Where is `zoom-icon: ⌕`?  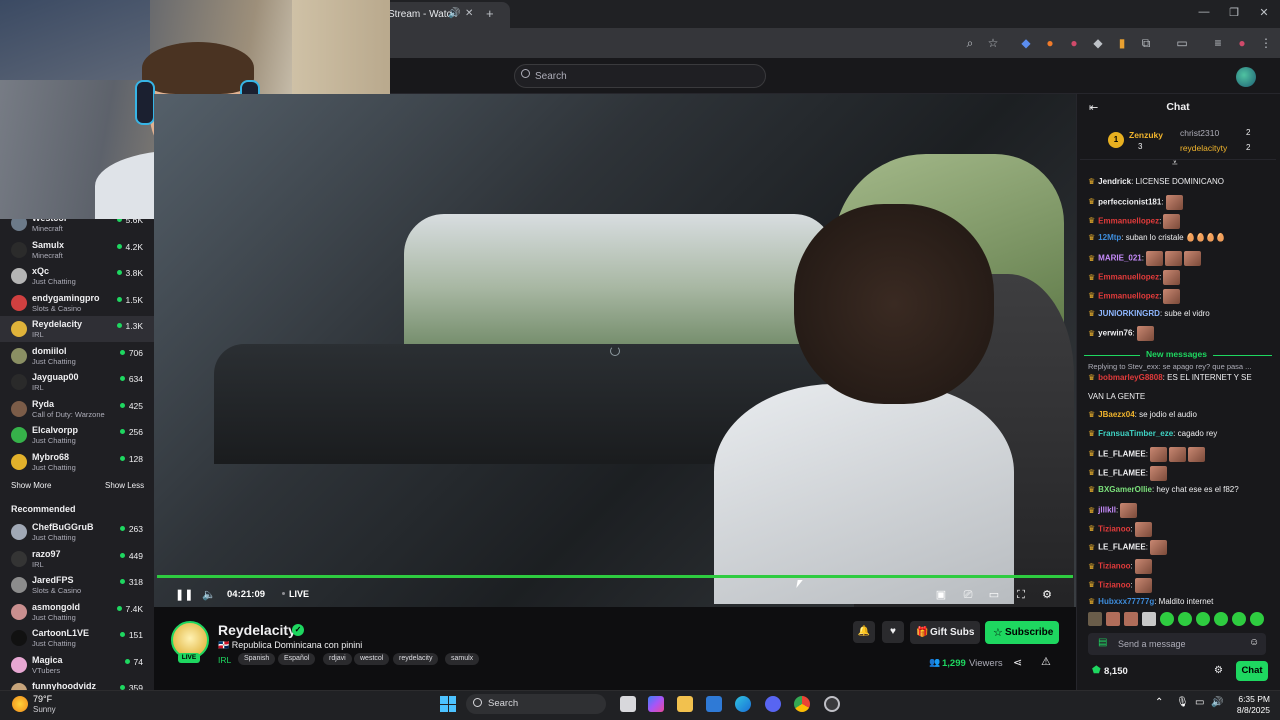
zoom-icon: ⌕ is located at coordinates (970, 43).